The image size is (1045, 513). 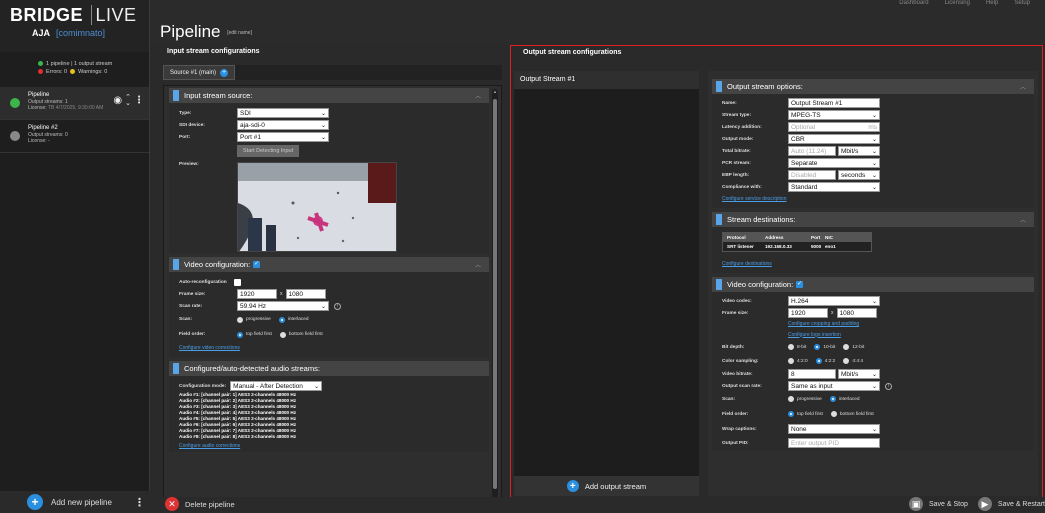 What do you see at coordinates (824, 347) in the screenshot?
I see `bit-depth-10-radio: 10-bit` at bounding box center [824, 347].